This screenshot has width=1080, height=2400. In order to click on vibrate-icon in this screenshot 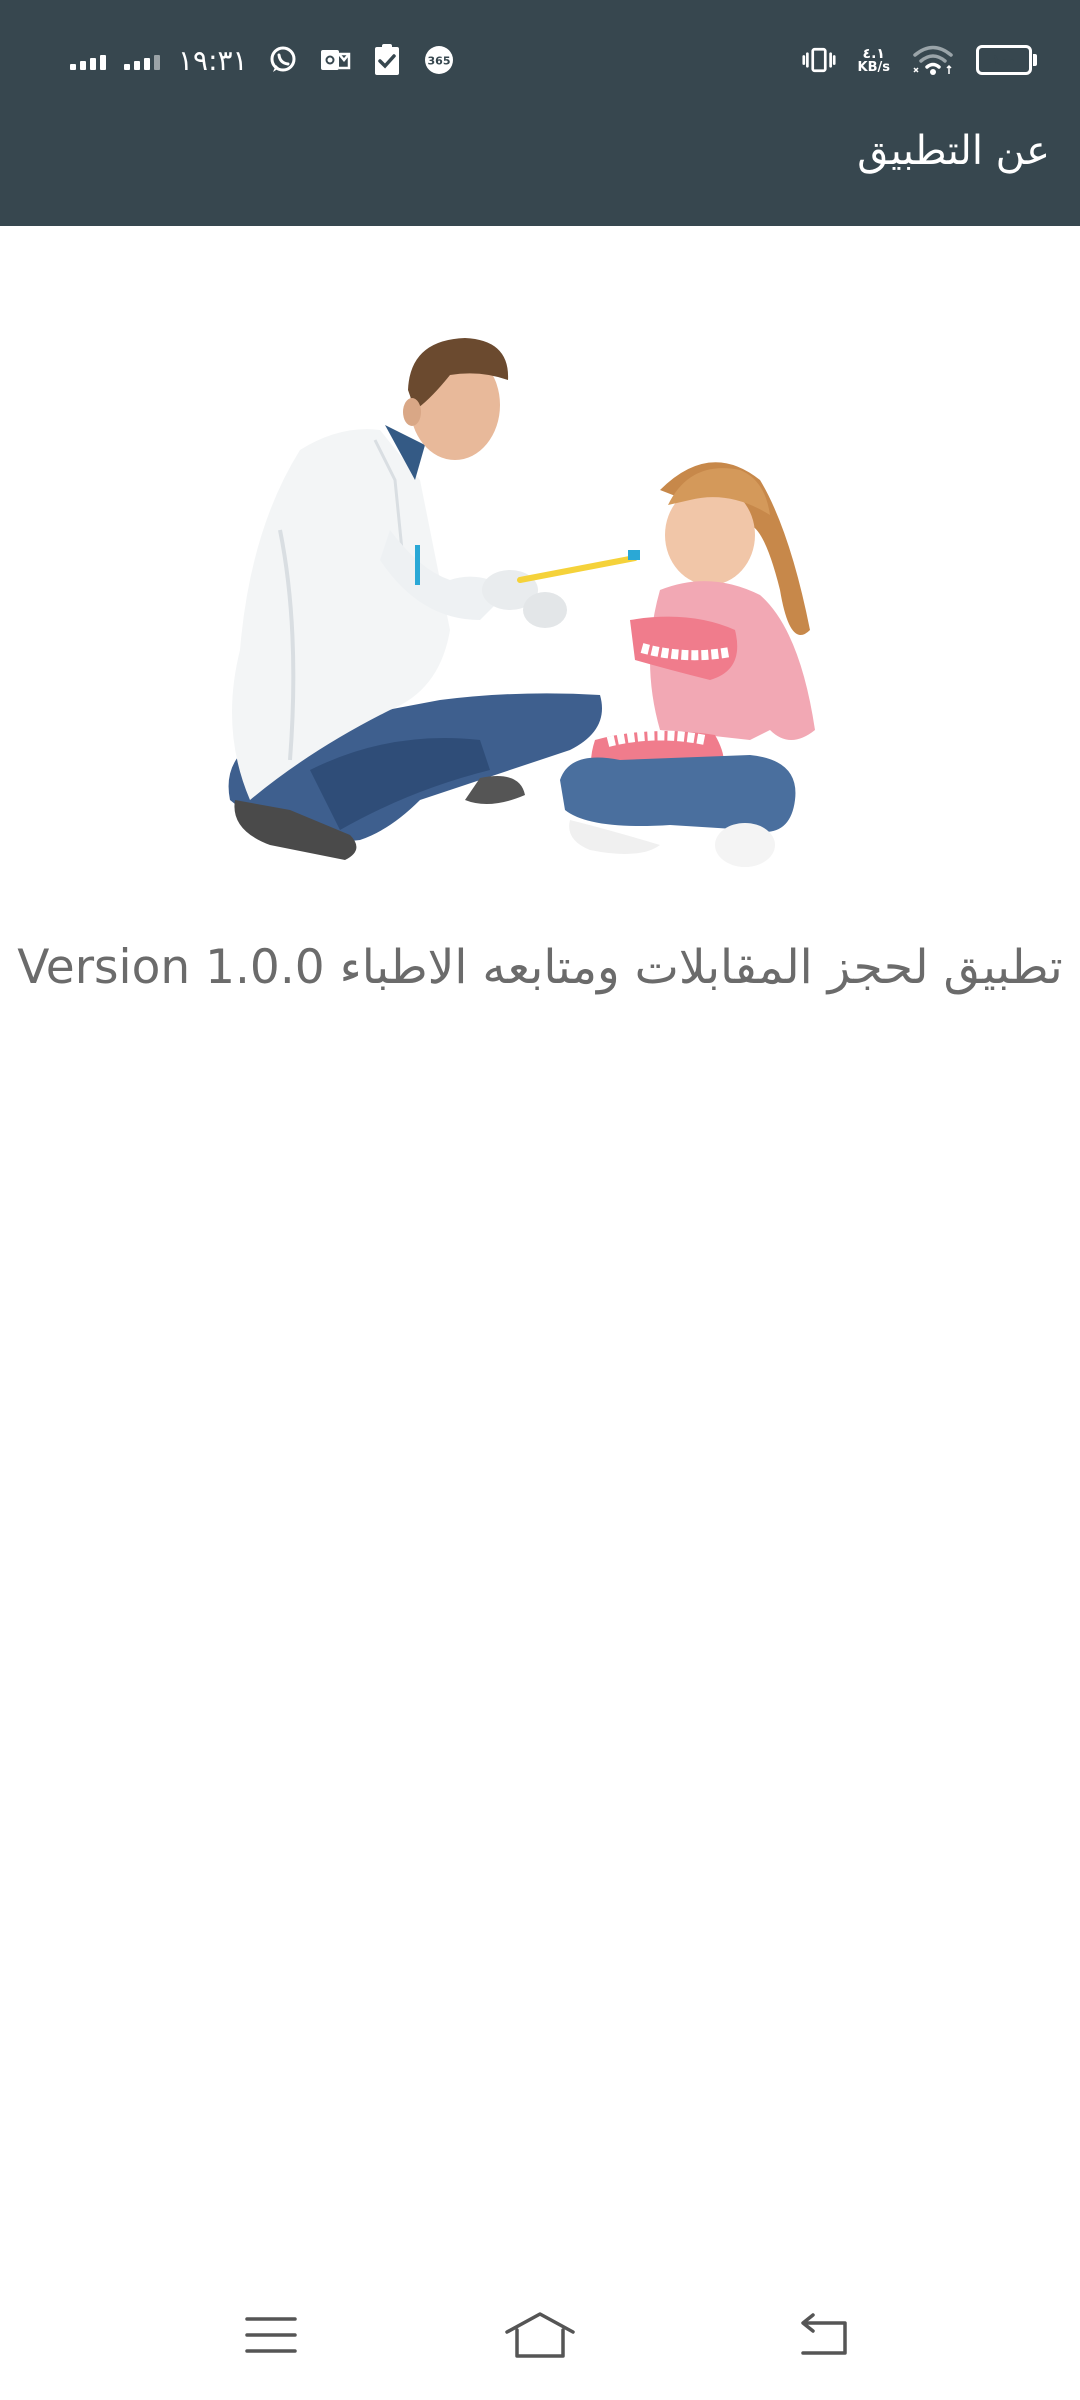, I will do `click(818, 60)`.